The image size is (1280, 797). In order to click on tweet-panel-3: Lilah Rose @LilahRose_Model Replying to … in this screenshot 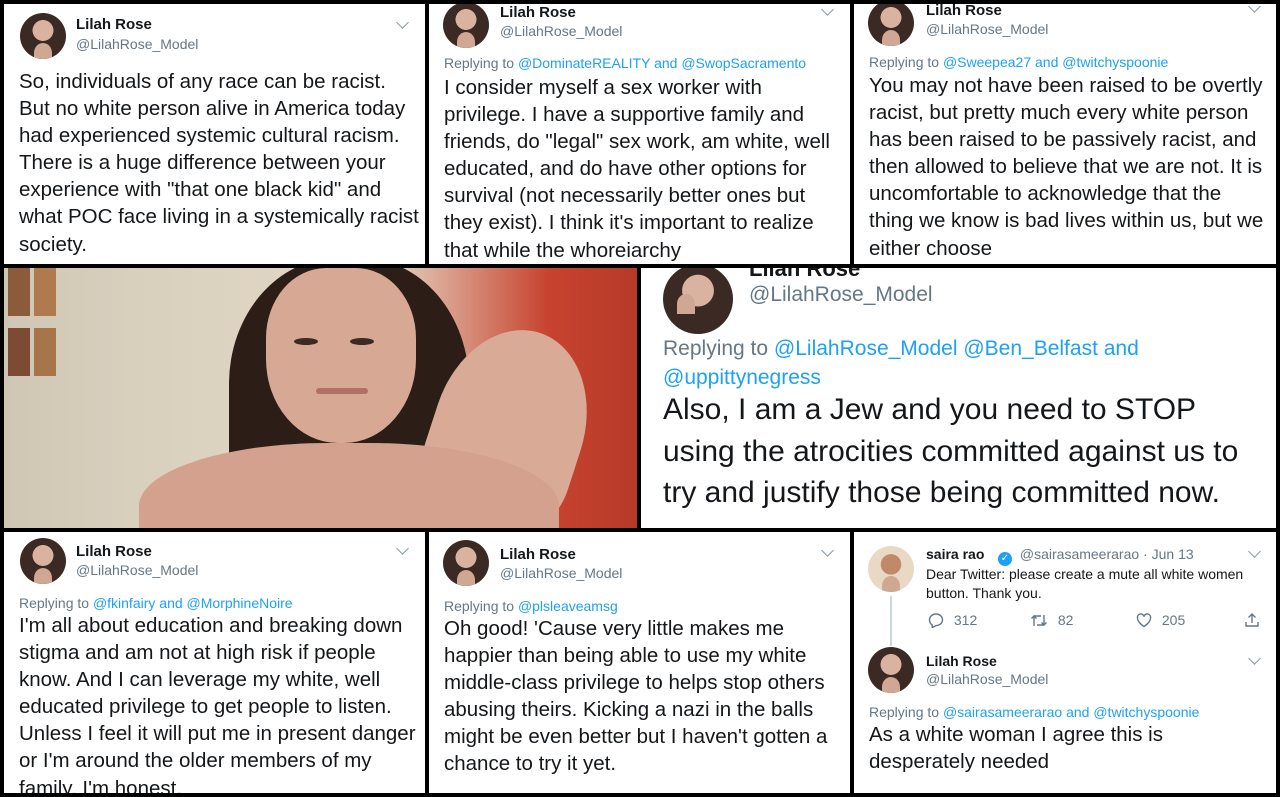, I will do `click(1065, 134)`.